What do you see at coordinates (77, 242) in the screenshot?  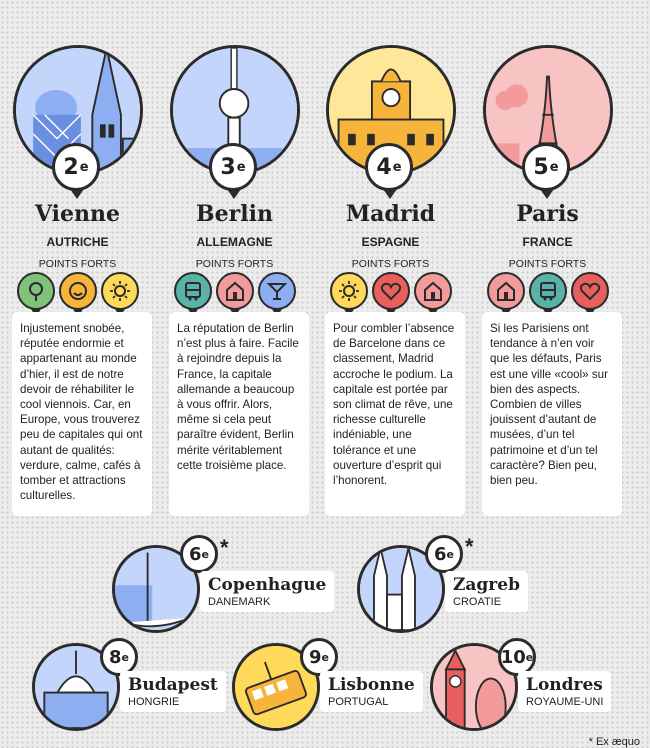 I see `country-name: AUTRICHE` at bounding box center [77, 242].